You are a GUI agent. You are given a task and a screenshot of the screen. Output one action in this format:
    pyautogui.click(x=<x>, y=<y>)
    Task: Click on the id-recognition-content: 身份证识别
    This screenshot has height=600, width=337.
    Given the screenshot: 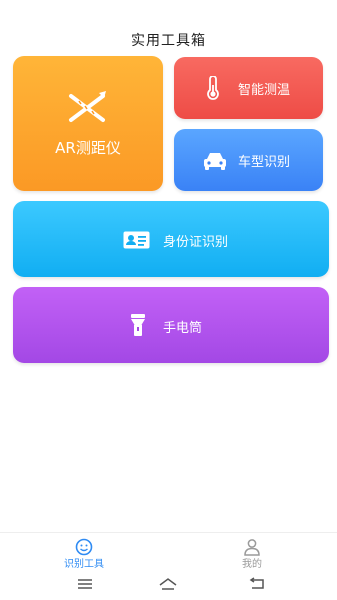 What is the action you would take?
    pyautogui.click(x=171, y=239)
    